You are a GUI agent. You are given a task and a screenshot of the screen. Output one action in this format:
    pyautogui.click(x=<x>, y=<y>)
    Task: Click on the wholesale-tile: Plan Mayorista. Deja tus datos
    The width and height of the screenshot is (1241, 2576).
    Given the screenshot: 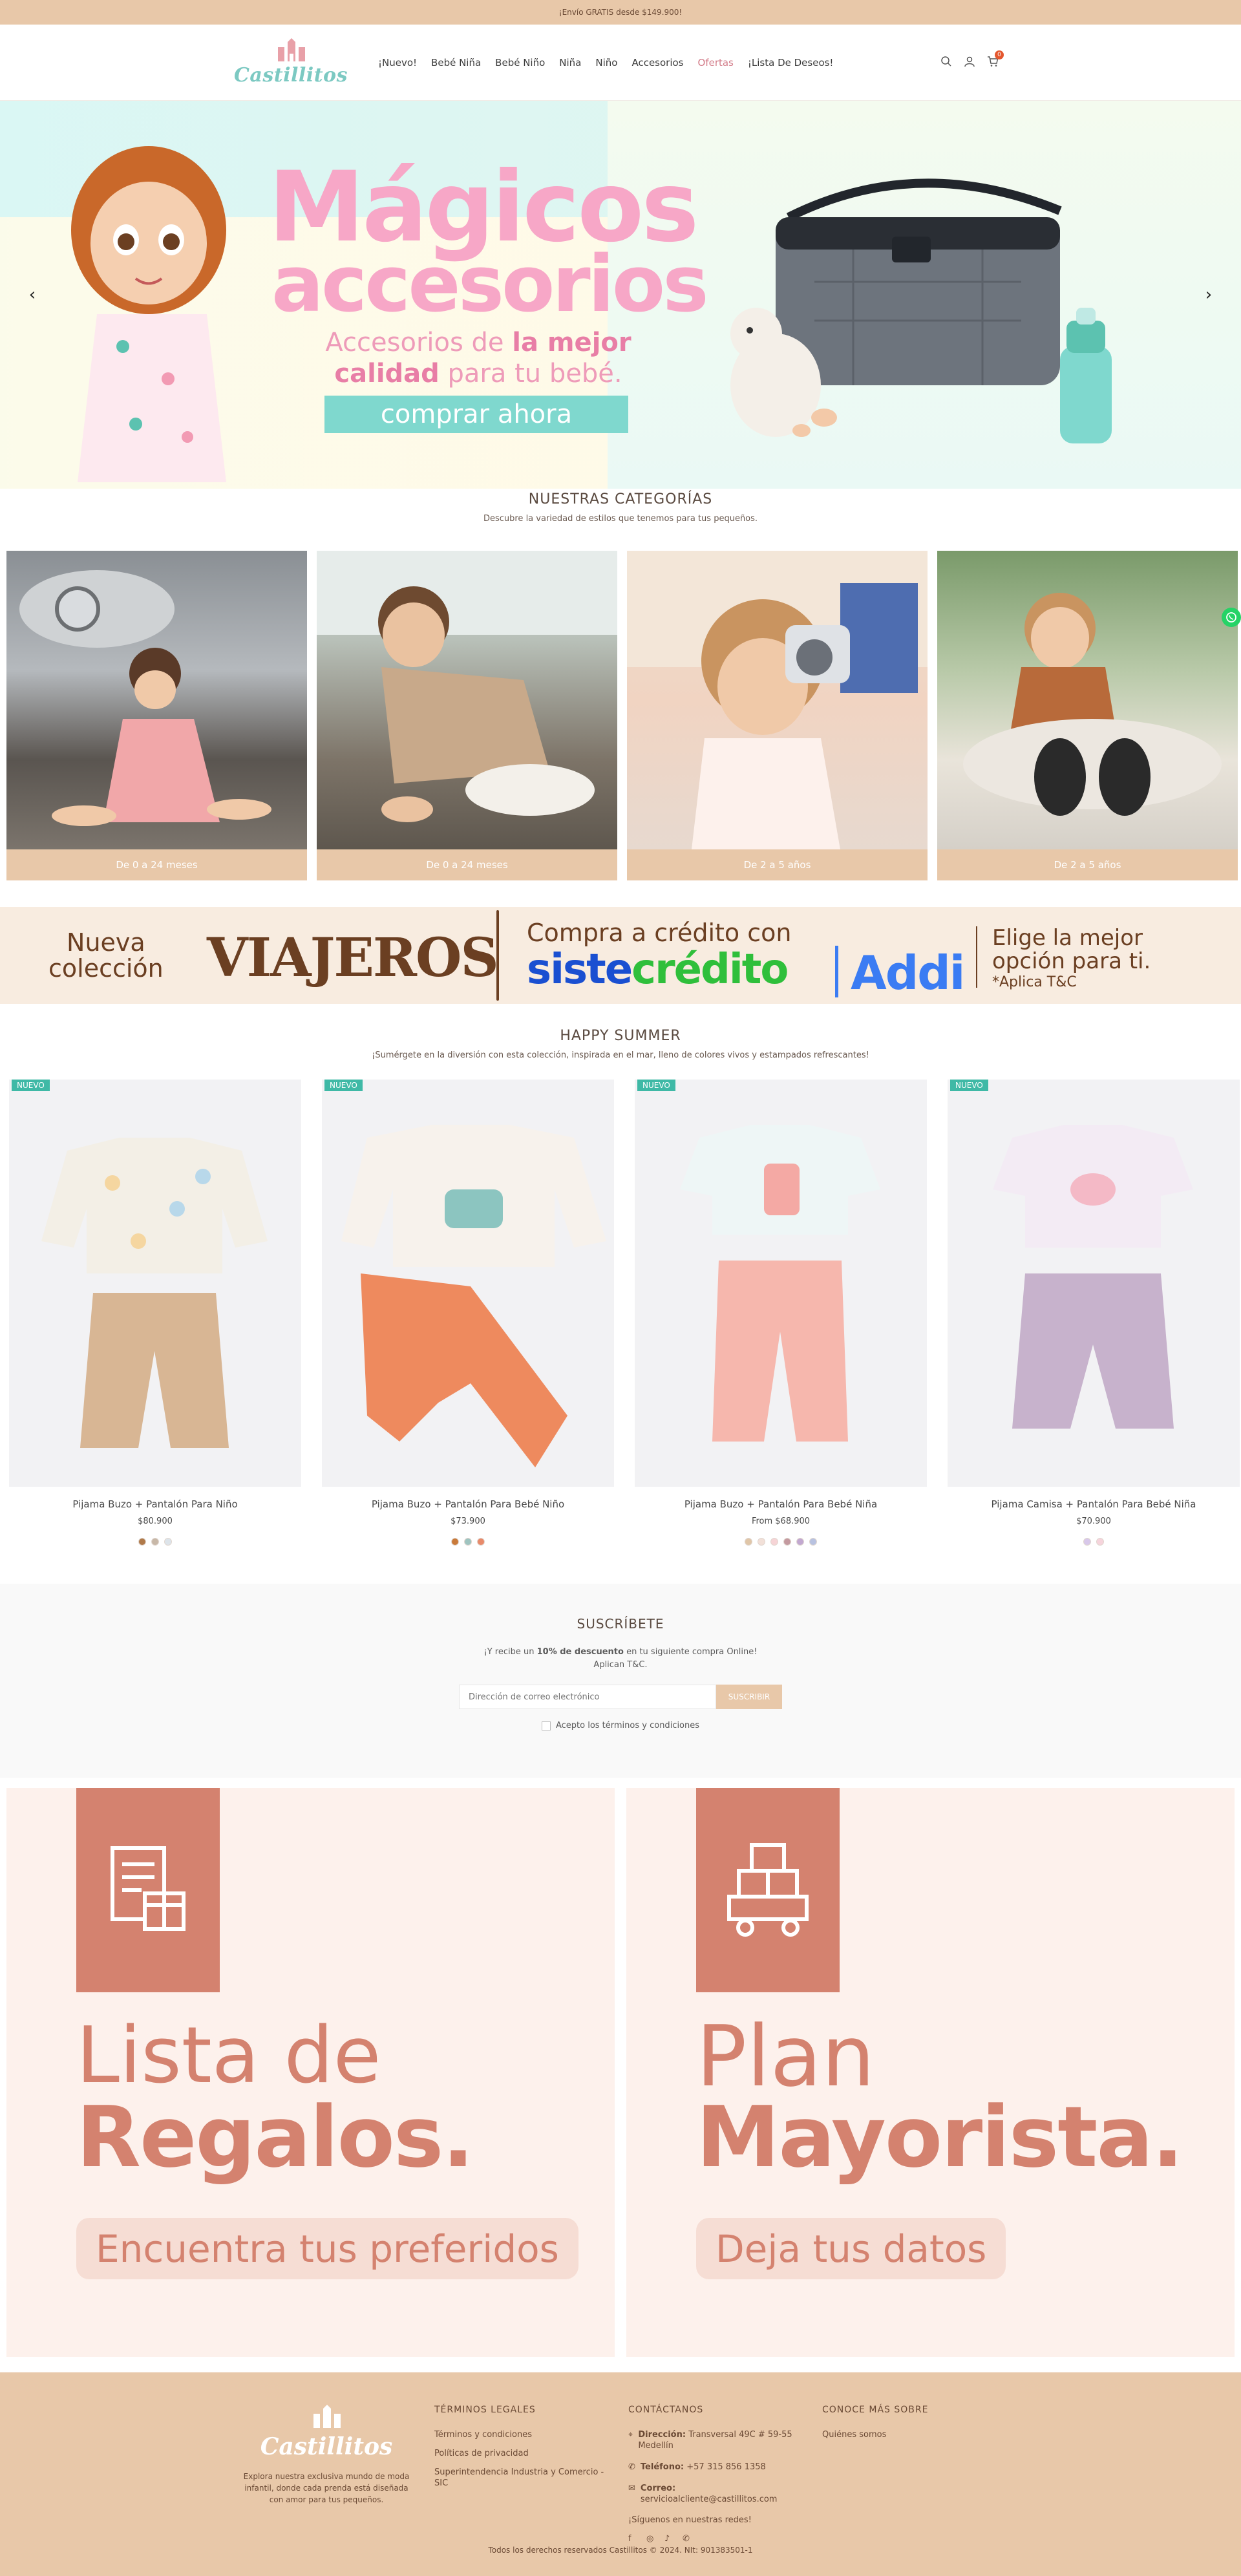 What is the action you would take?
    pyautogui.click(x=930, y=2072)
    